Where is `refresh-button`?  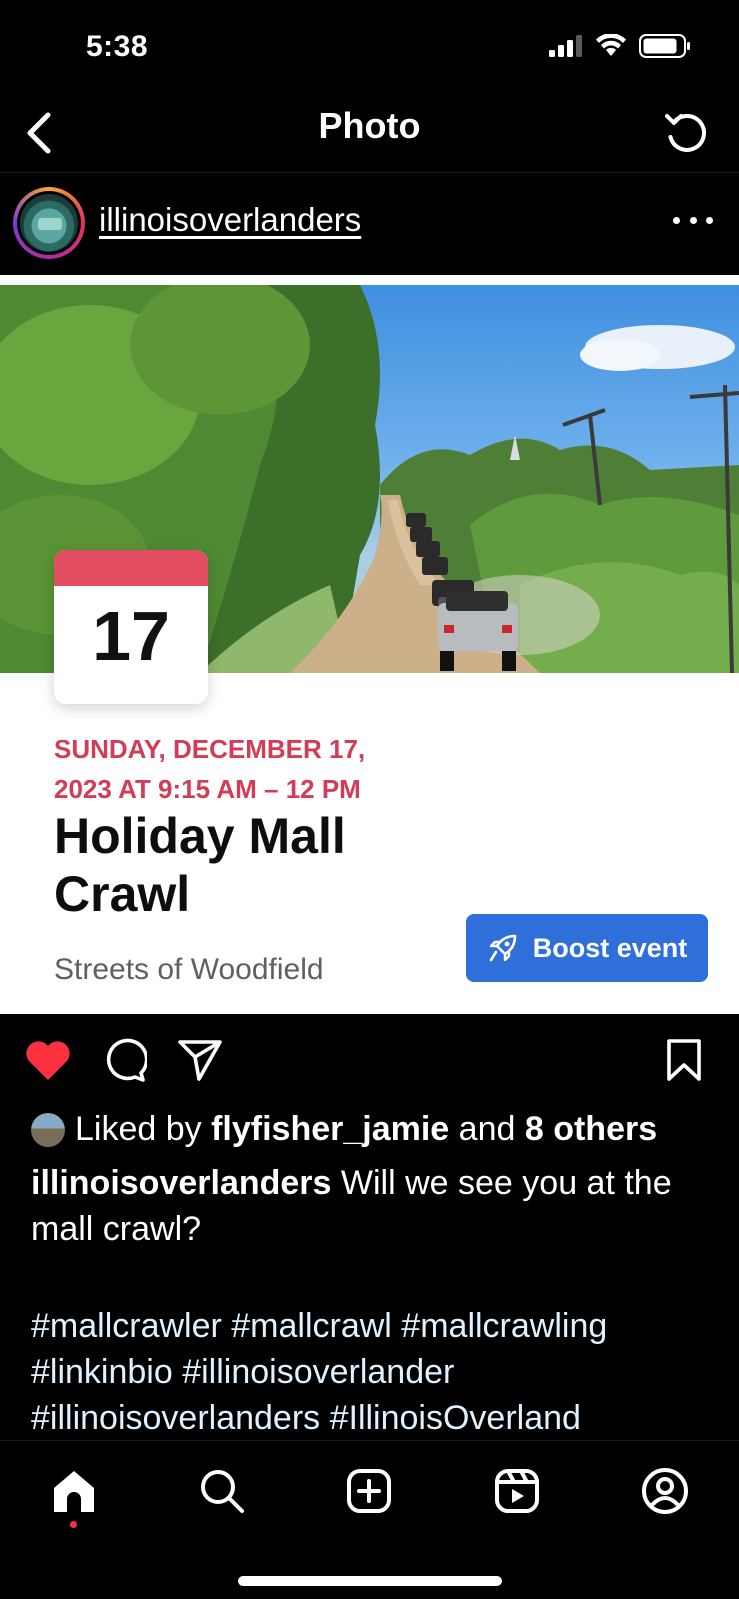
refresh-button is located at coordinates (687, 133).